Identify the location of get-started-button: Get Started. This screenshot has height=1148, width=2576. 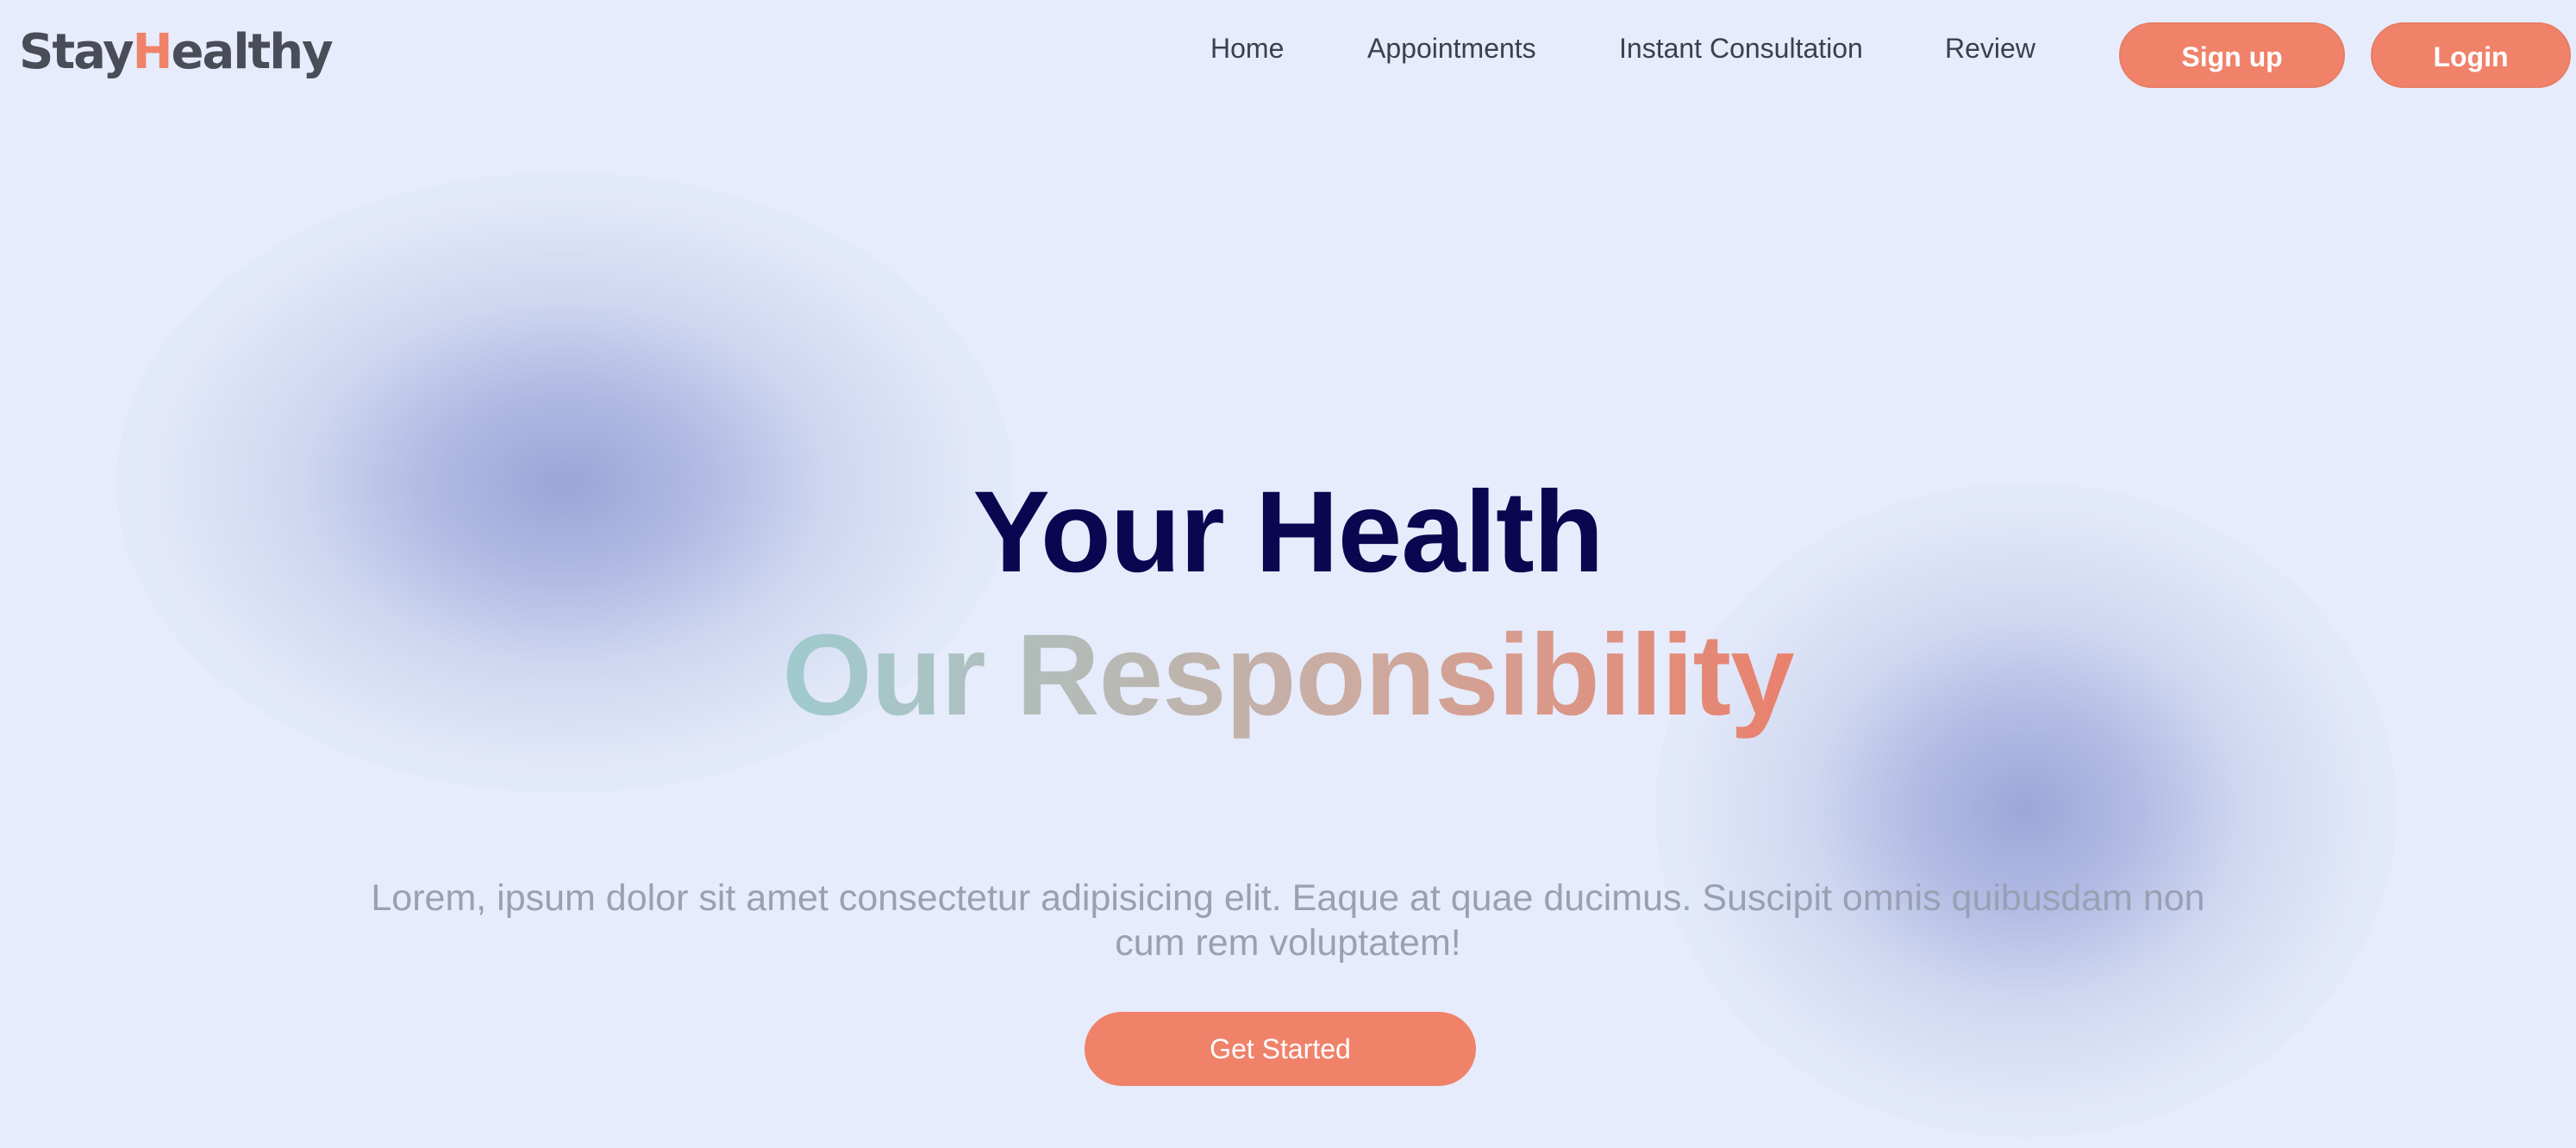
(1280, 1049).